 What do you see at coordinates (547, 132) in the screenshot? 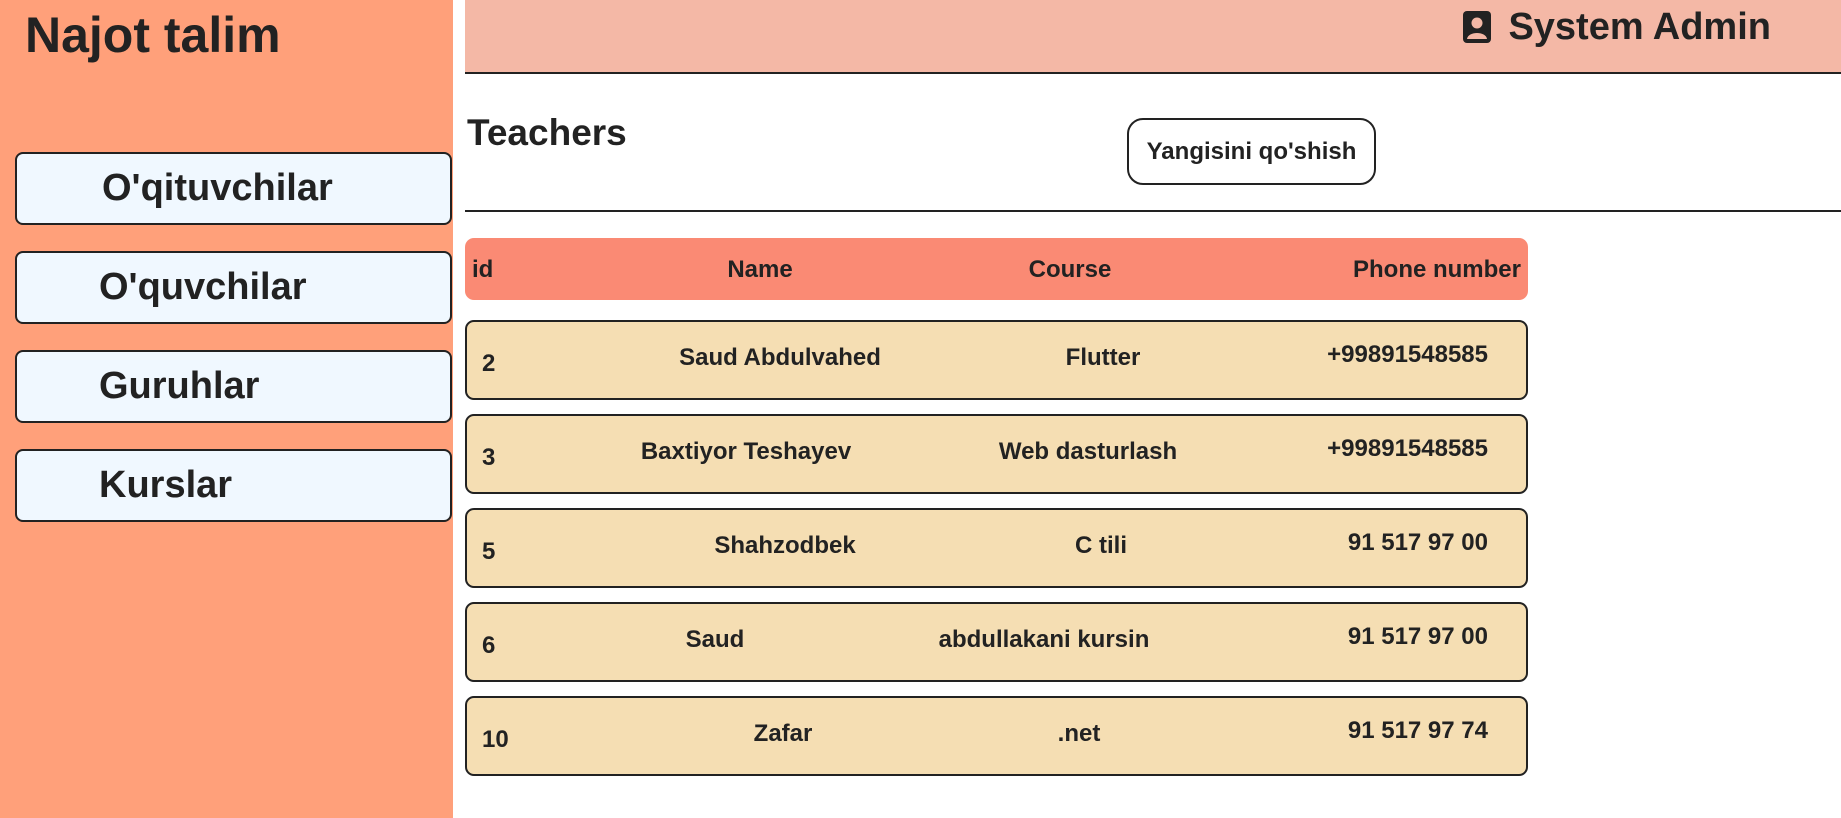
I see `page-title: Teachers` at bounding box center [547, 132].